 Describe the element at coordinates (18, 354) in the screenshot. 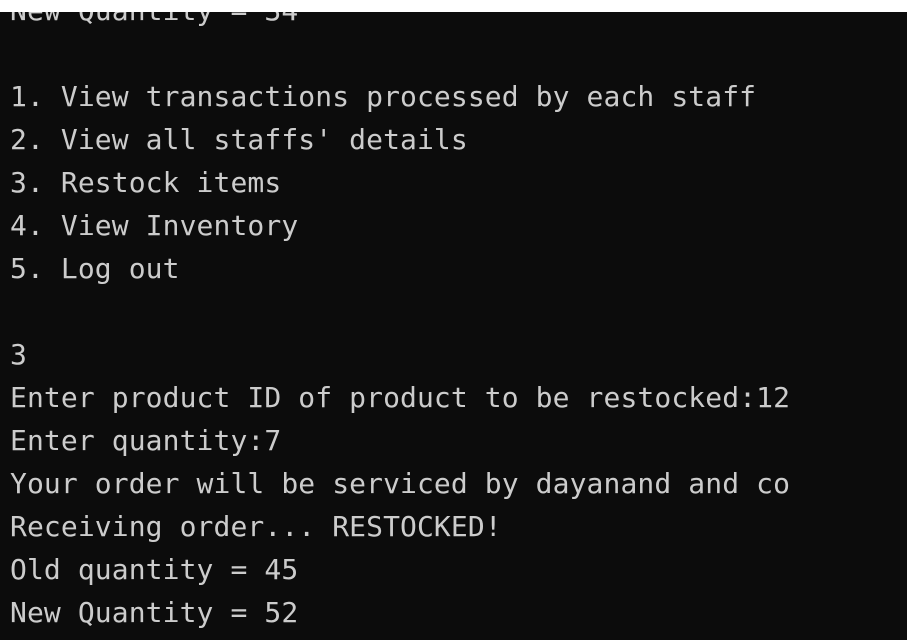

I see `user-input-menu-choice: 3` at that location.